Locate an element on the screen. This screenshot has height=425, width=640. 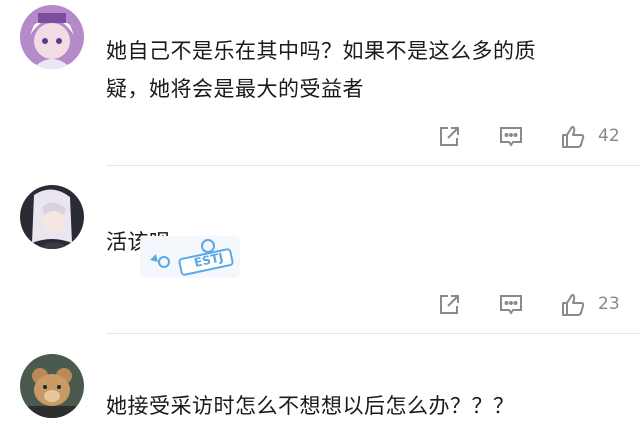
user-avatar is located at coordinates (52, 386).